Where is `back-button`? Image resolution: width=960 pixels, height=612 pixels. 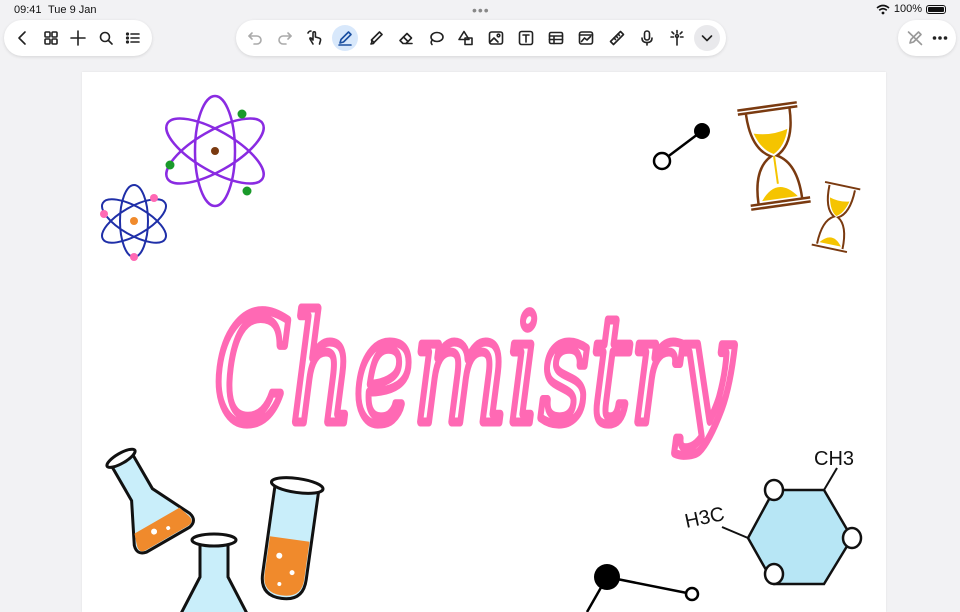
back-button is located at coordinates (23, 38).